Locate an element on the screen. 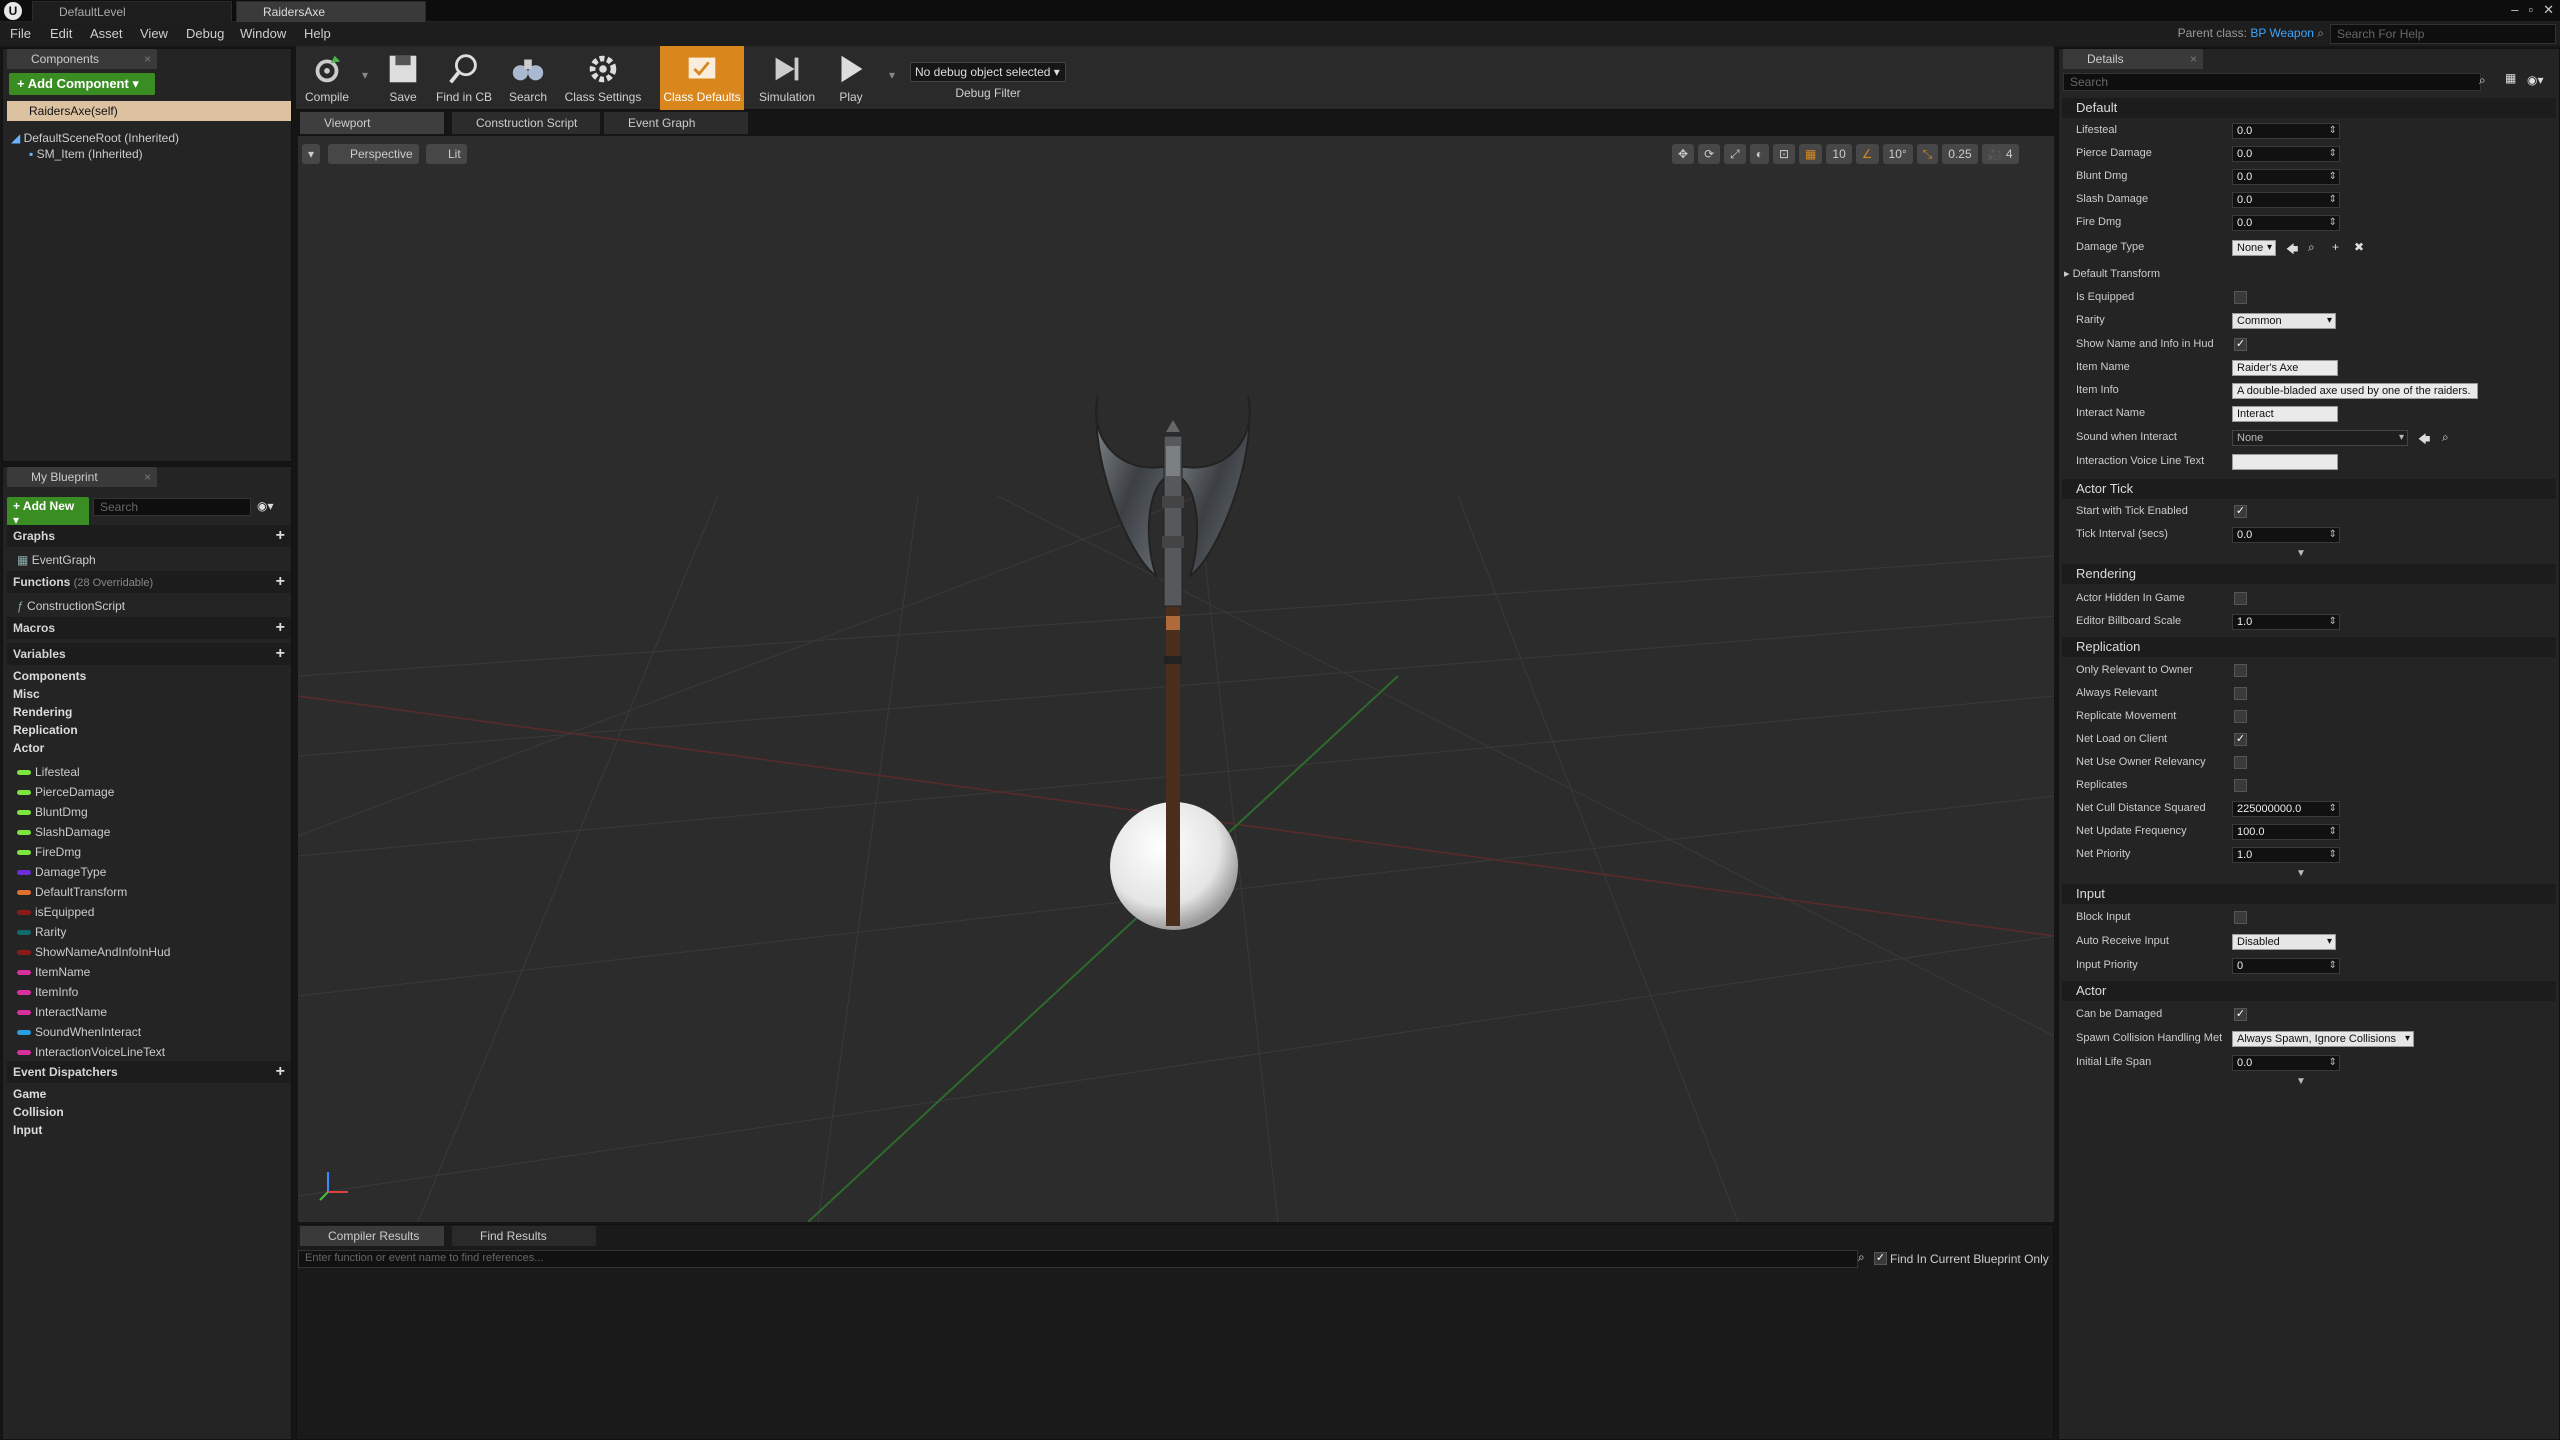 The height and width of the screenshot is (1440, 2560). add-dispatcher-icon: + is located at coordinates (280, 1072).